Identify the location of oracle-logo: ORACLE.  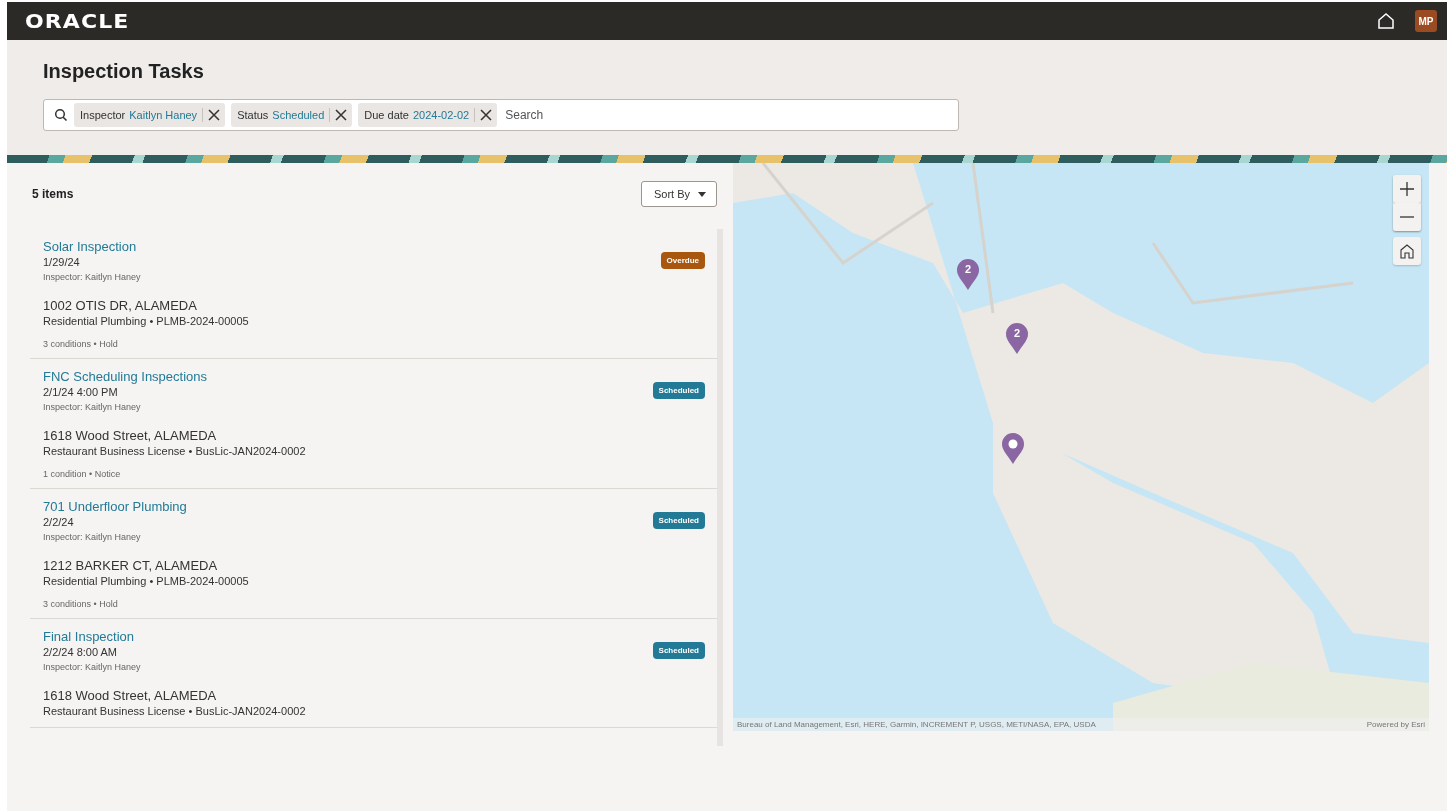
(77, 21).